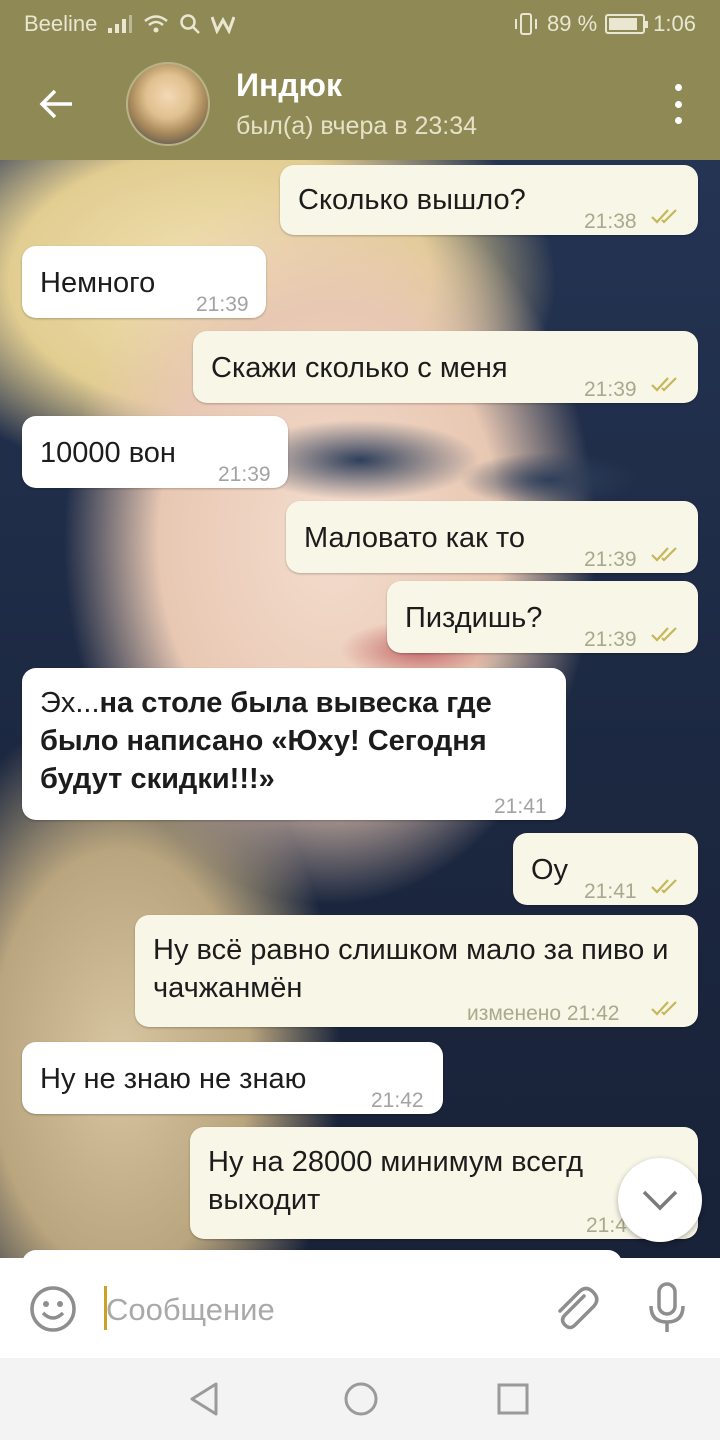  What do you see at coordinates (356, 104) in the screenshot?
I see `contact-info: Индюк был(а) вчера в 23:34` at bounding box center [356, 104].